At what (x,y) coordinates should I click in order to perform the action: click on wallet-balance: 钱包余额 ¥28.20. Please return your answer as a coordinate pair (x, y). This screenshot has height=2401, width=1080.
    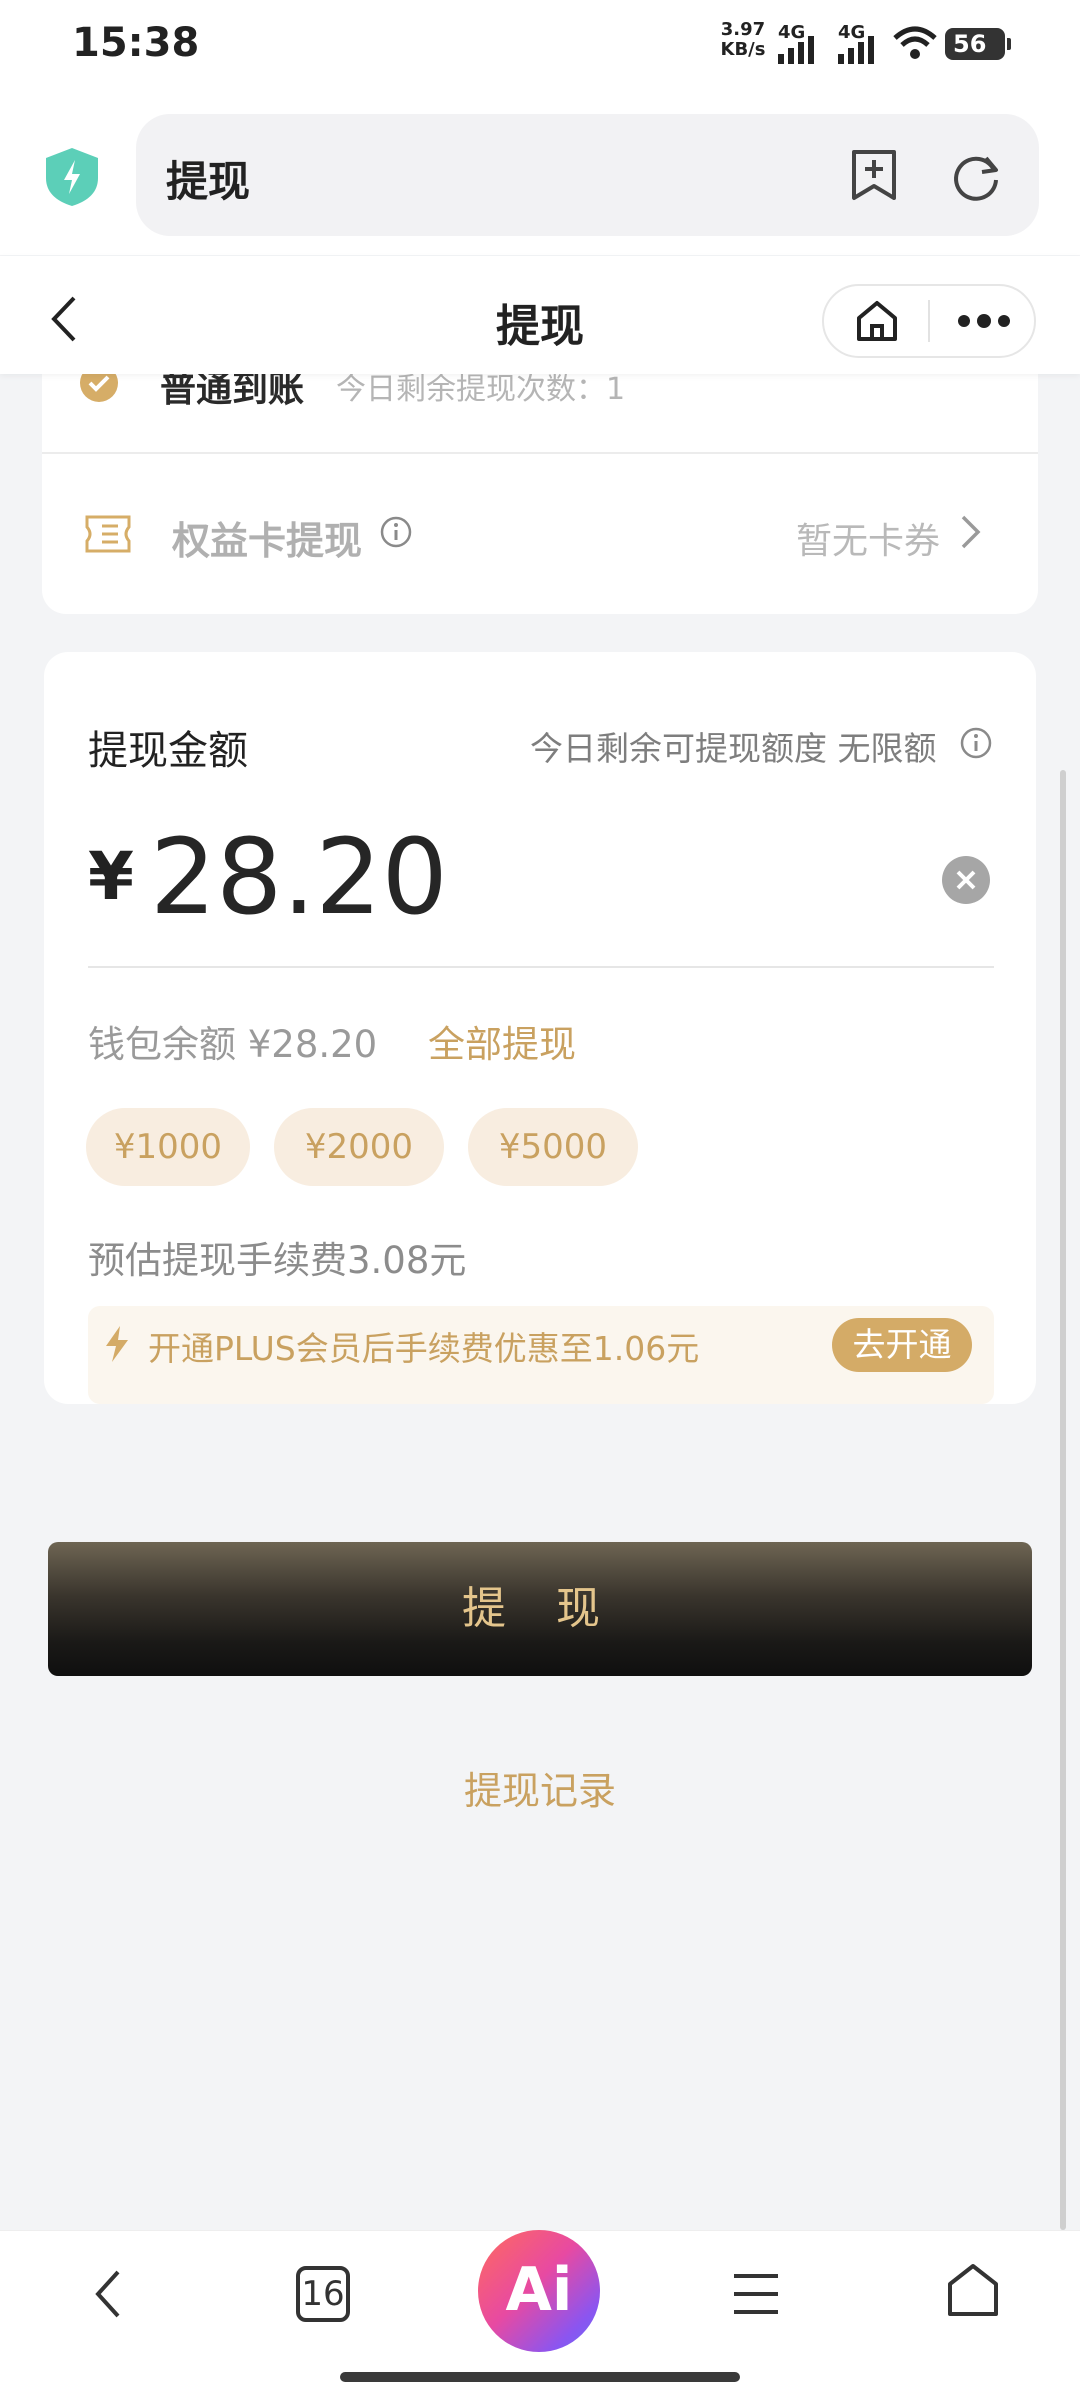
    Looking at the image, I should click on (233, 1044).